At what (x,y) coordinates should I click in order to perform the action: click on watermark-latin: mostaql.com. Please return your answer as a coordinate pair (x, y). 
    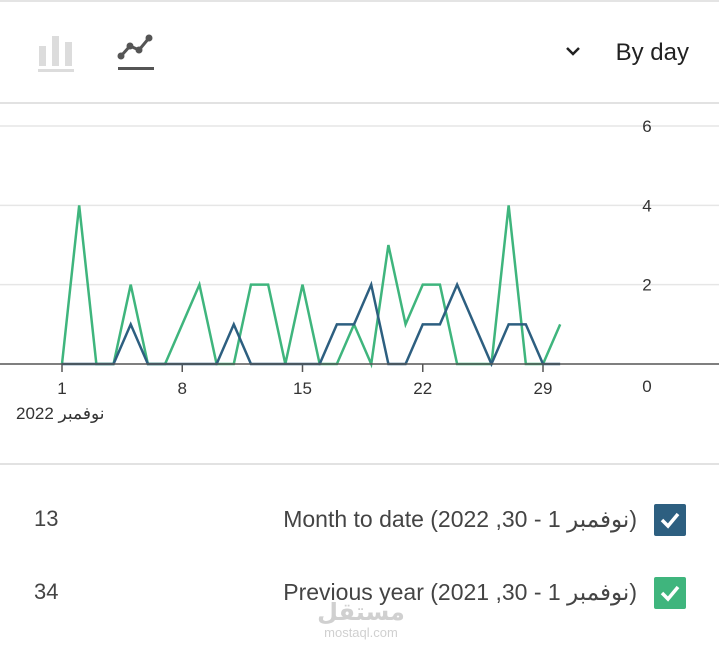
    Looking at the image, I should click on (361, 632).